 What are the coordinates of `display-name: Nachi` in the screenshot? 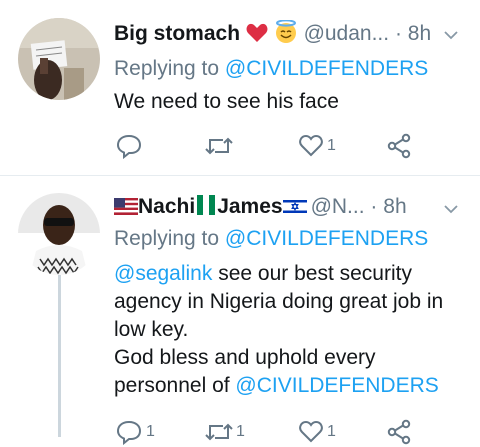 It's located at (166, 206).